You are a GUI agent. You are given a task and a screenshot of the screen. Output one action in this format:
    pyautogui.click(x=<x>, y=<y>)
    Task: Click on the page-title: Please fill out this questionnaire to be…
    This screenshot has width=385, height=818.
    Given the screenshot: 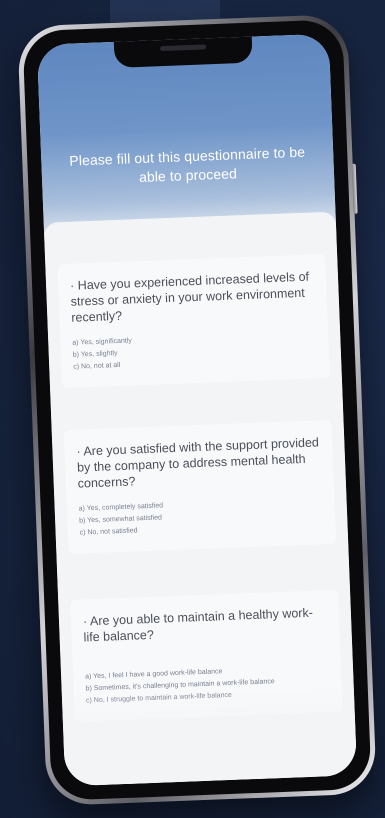 What is the action you would take?
    pyautogui.click(x=187, y=164)
    